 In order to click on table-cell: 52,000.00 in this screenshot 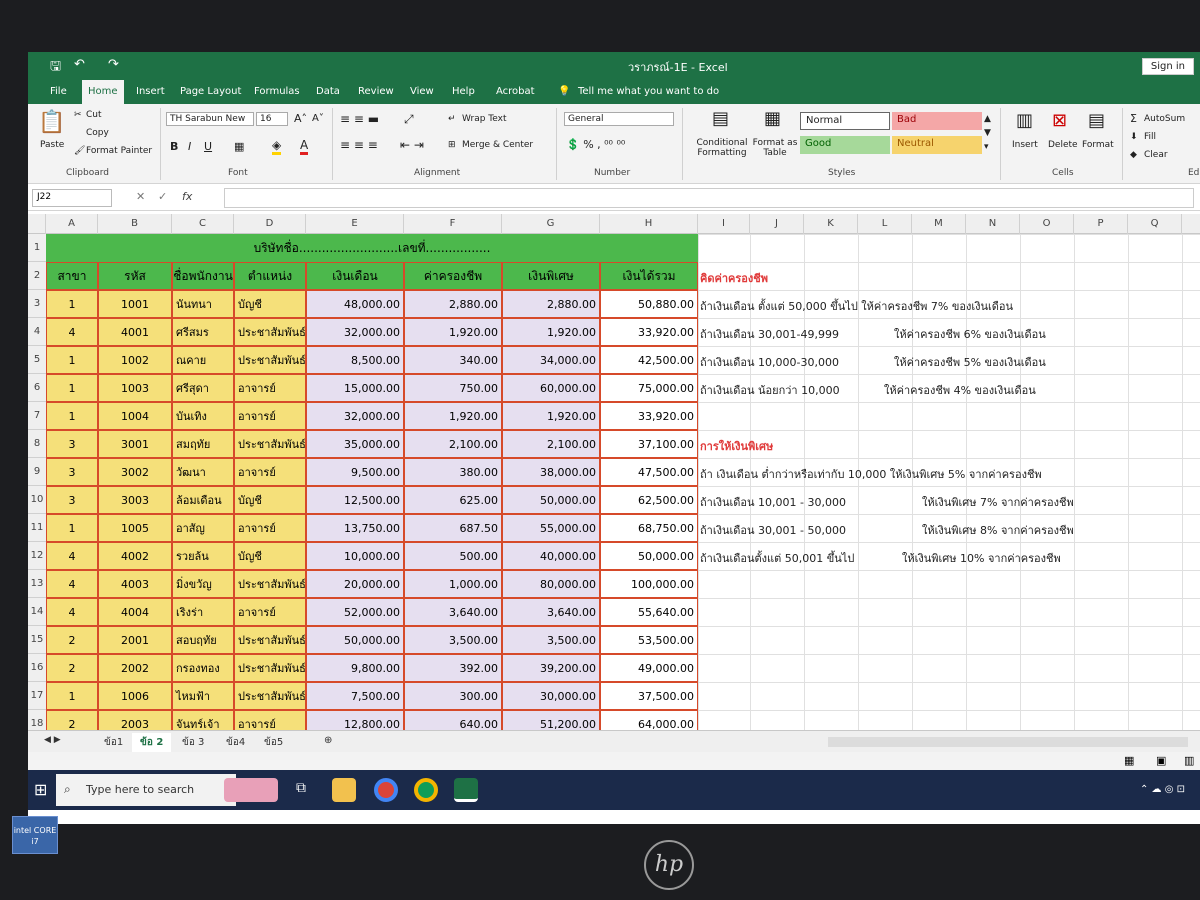, I will do `click(355, 612)`.